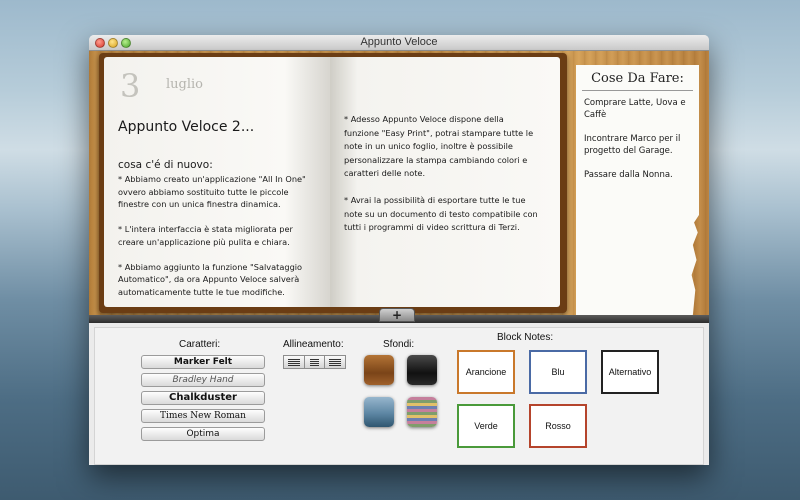 The image size is (800, 500). What do you see at coordinates (422, 412) in the screenshot?
I see `background-stripes-swatch` at bounding box center [422, 412].